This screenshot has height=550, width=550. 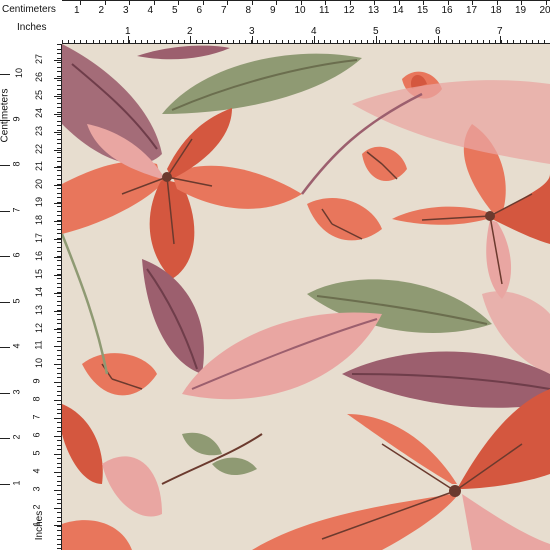 I want to click on top-cm-number: 6, so click(x=199, y=10).